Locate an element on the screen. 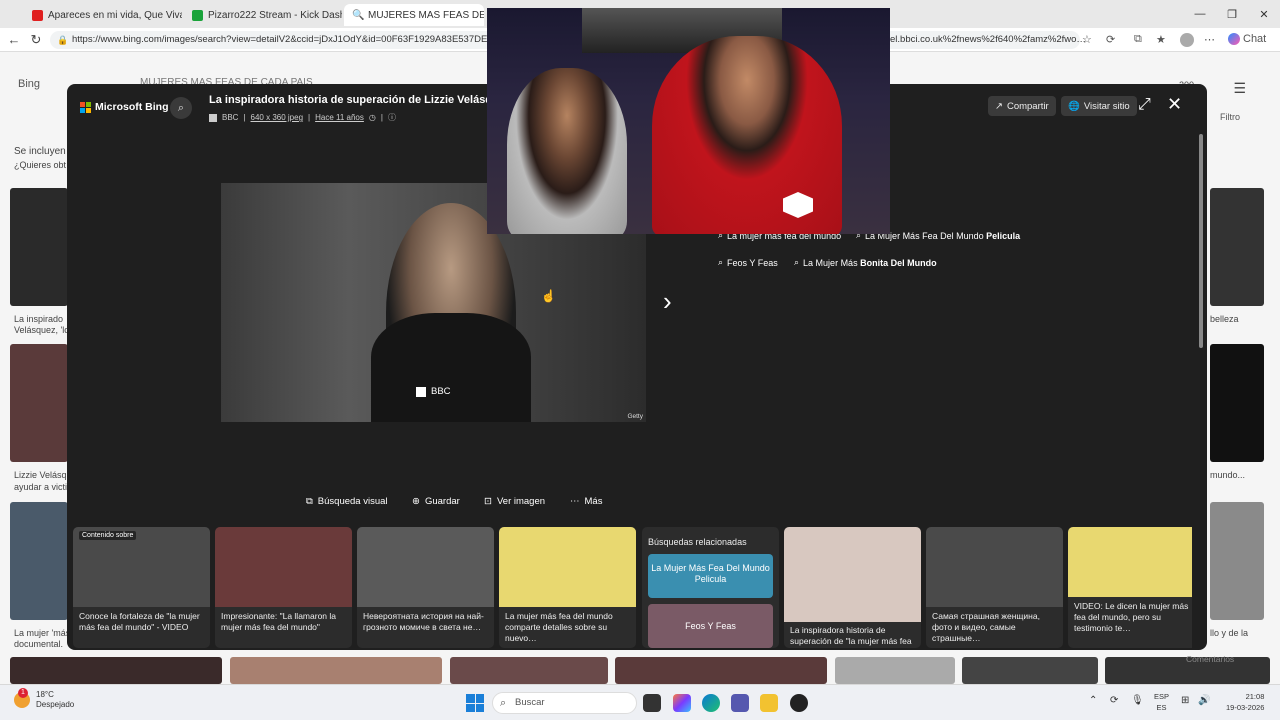  tab-youtube: Apareces en mi vida, Que Viva Ve ✕ is located at coordinates (103, 15).